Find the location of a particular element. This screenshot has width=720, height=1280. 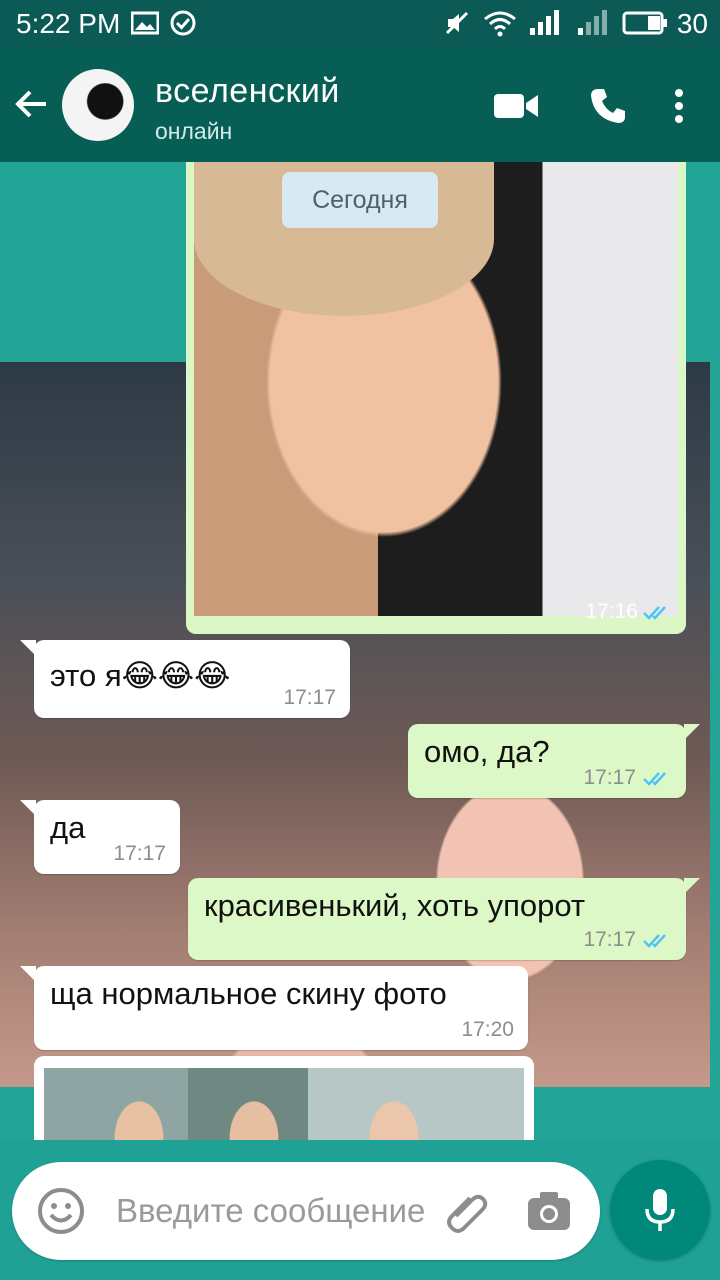

back-arrow-icon is located at coordinates (32, 104).